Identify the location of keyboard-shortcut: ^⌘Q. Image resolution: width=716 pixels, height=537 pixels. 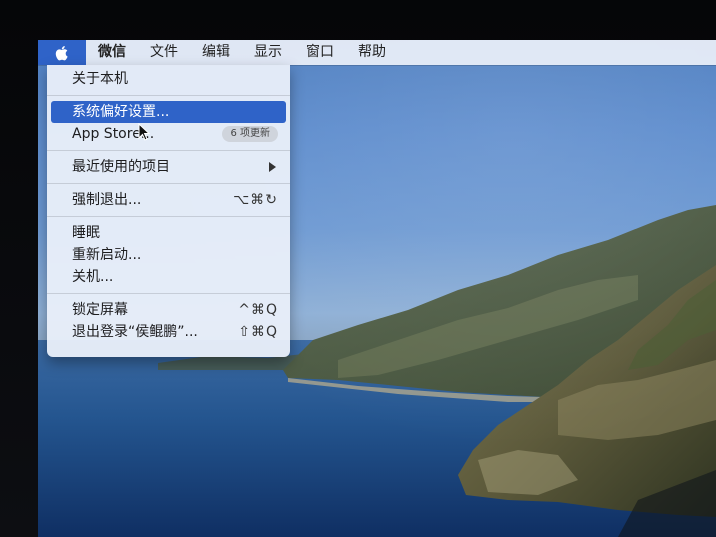
(258, 310).